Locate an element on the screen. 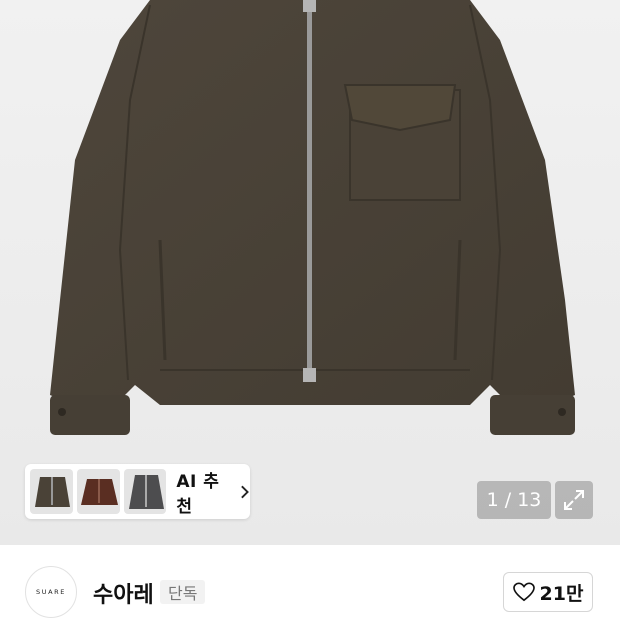 Image resolution: width=620 pixels, height=620 pixels. heart-outline-icon is located at coordinates (523, 592).